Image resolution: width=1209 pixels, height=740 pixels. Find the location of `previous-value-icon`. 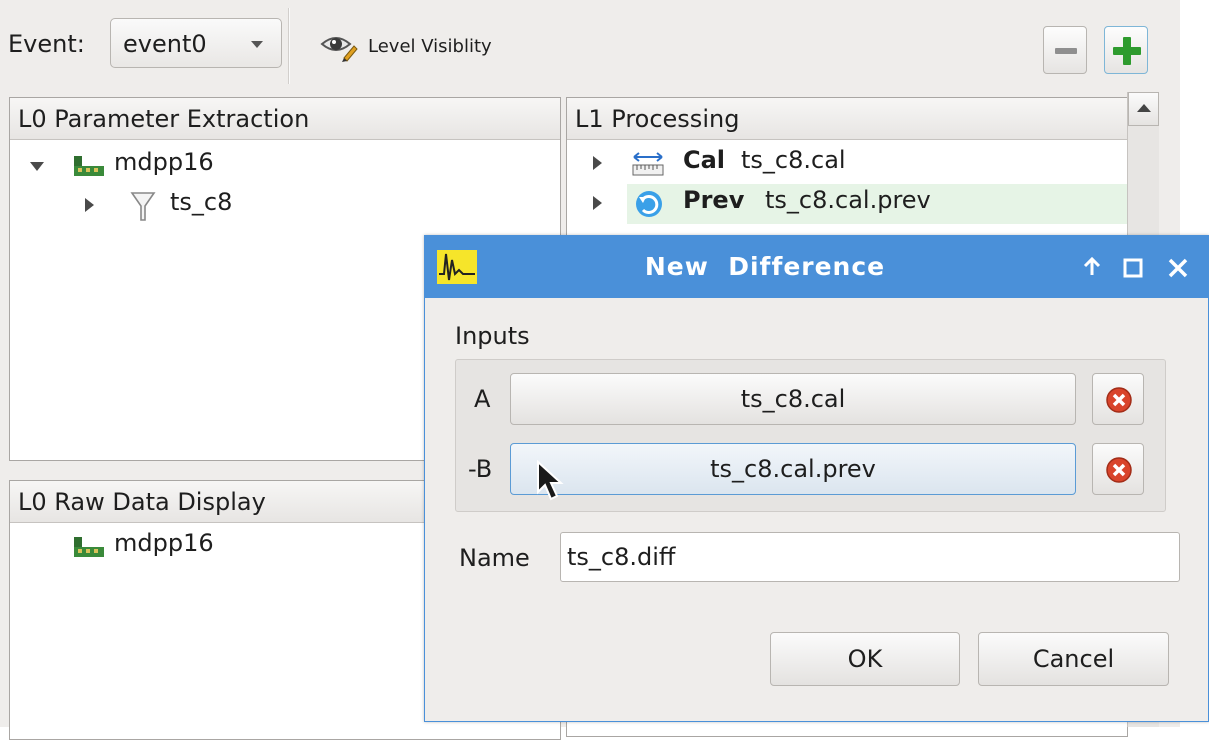

previous-value-icon is located at coordinates (649, 204).